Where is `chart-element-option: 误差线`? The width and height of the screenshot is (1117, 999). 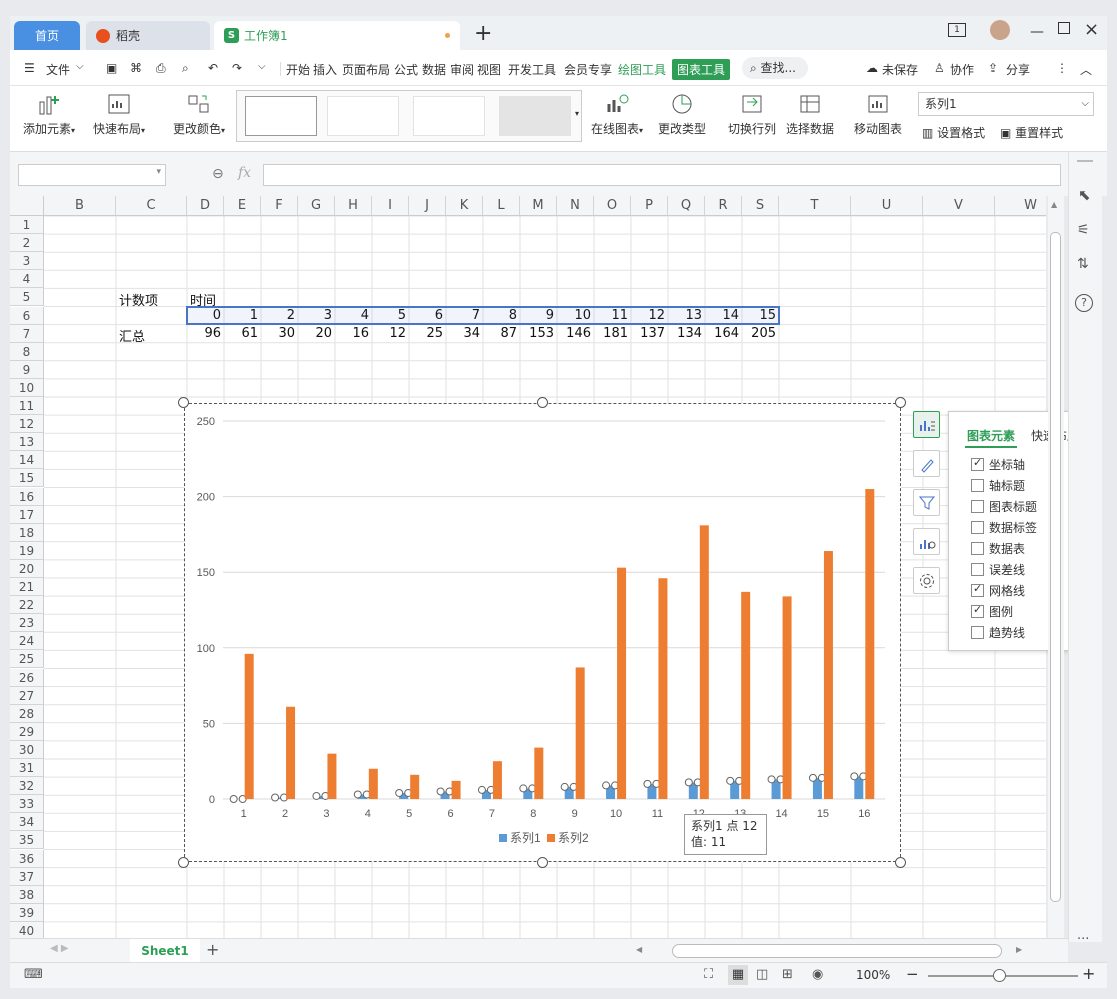
chart-element-option: 误差线 is located at coordinates (998, 569).